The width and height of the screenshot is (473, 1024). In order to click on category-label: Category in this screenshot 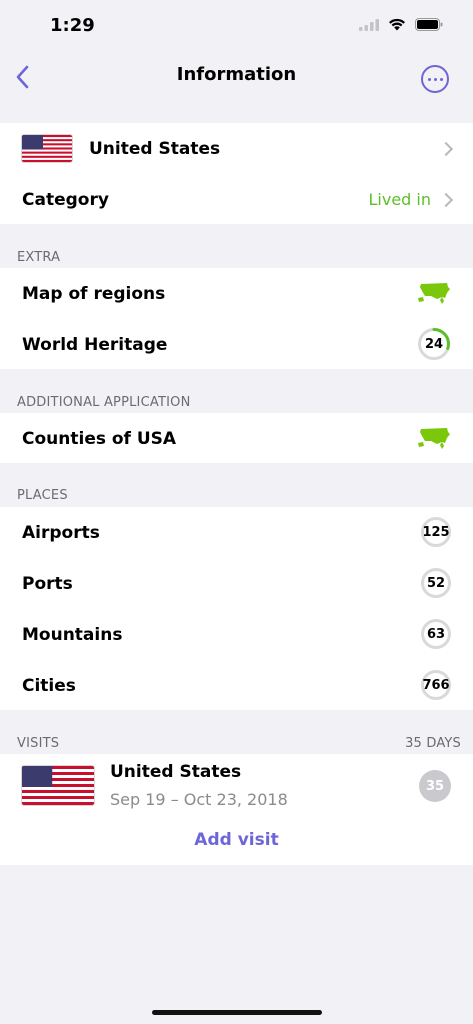, I will do `click(65, 199)`.